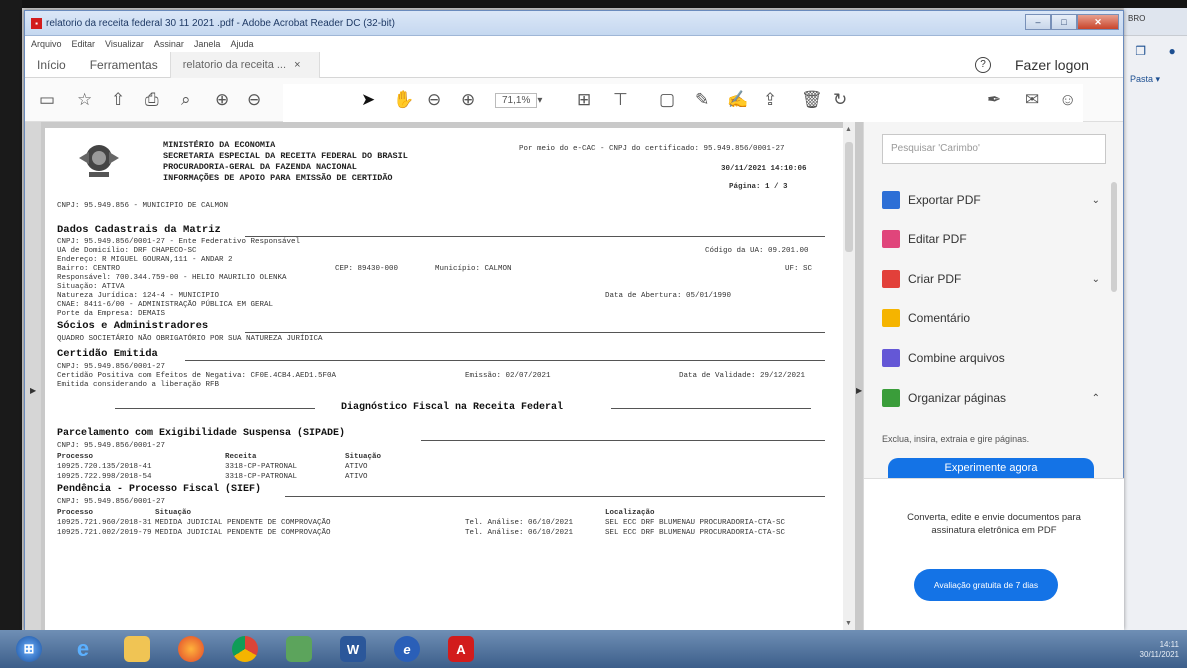 The height and width of the screenshot is (668, 1187). I want to click on comment-icon: ▢, so click(667, 100).